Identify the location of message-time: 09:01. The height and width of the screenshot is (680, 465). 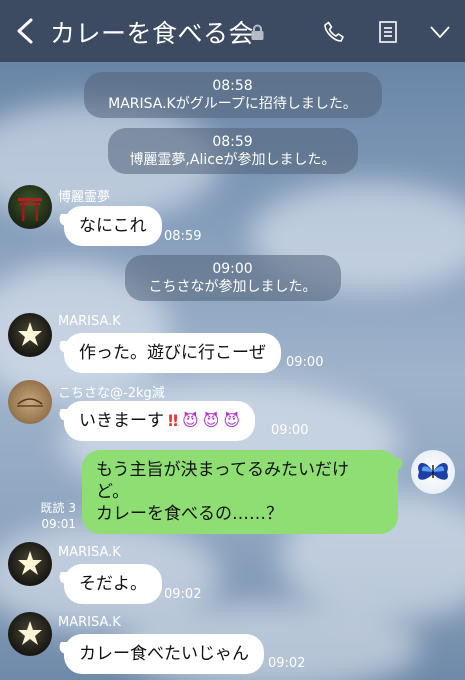
(58, 524).